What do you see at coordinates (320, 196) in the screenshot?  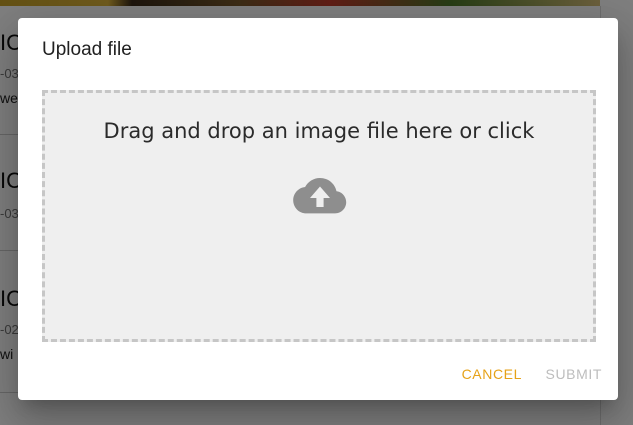 I see `cloud-upload-icon` at bounding box center [320, 196].